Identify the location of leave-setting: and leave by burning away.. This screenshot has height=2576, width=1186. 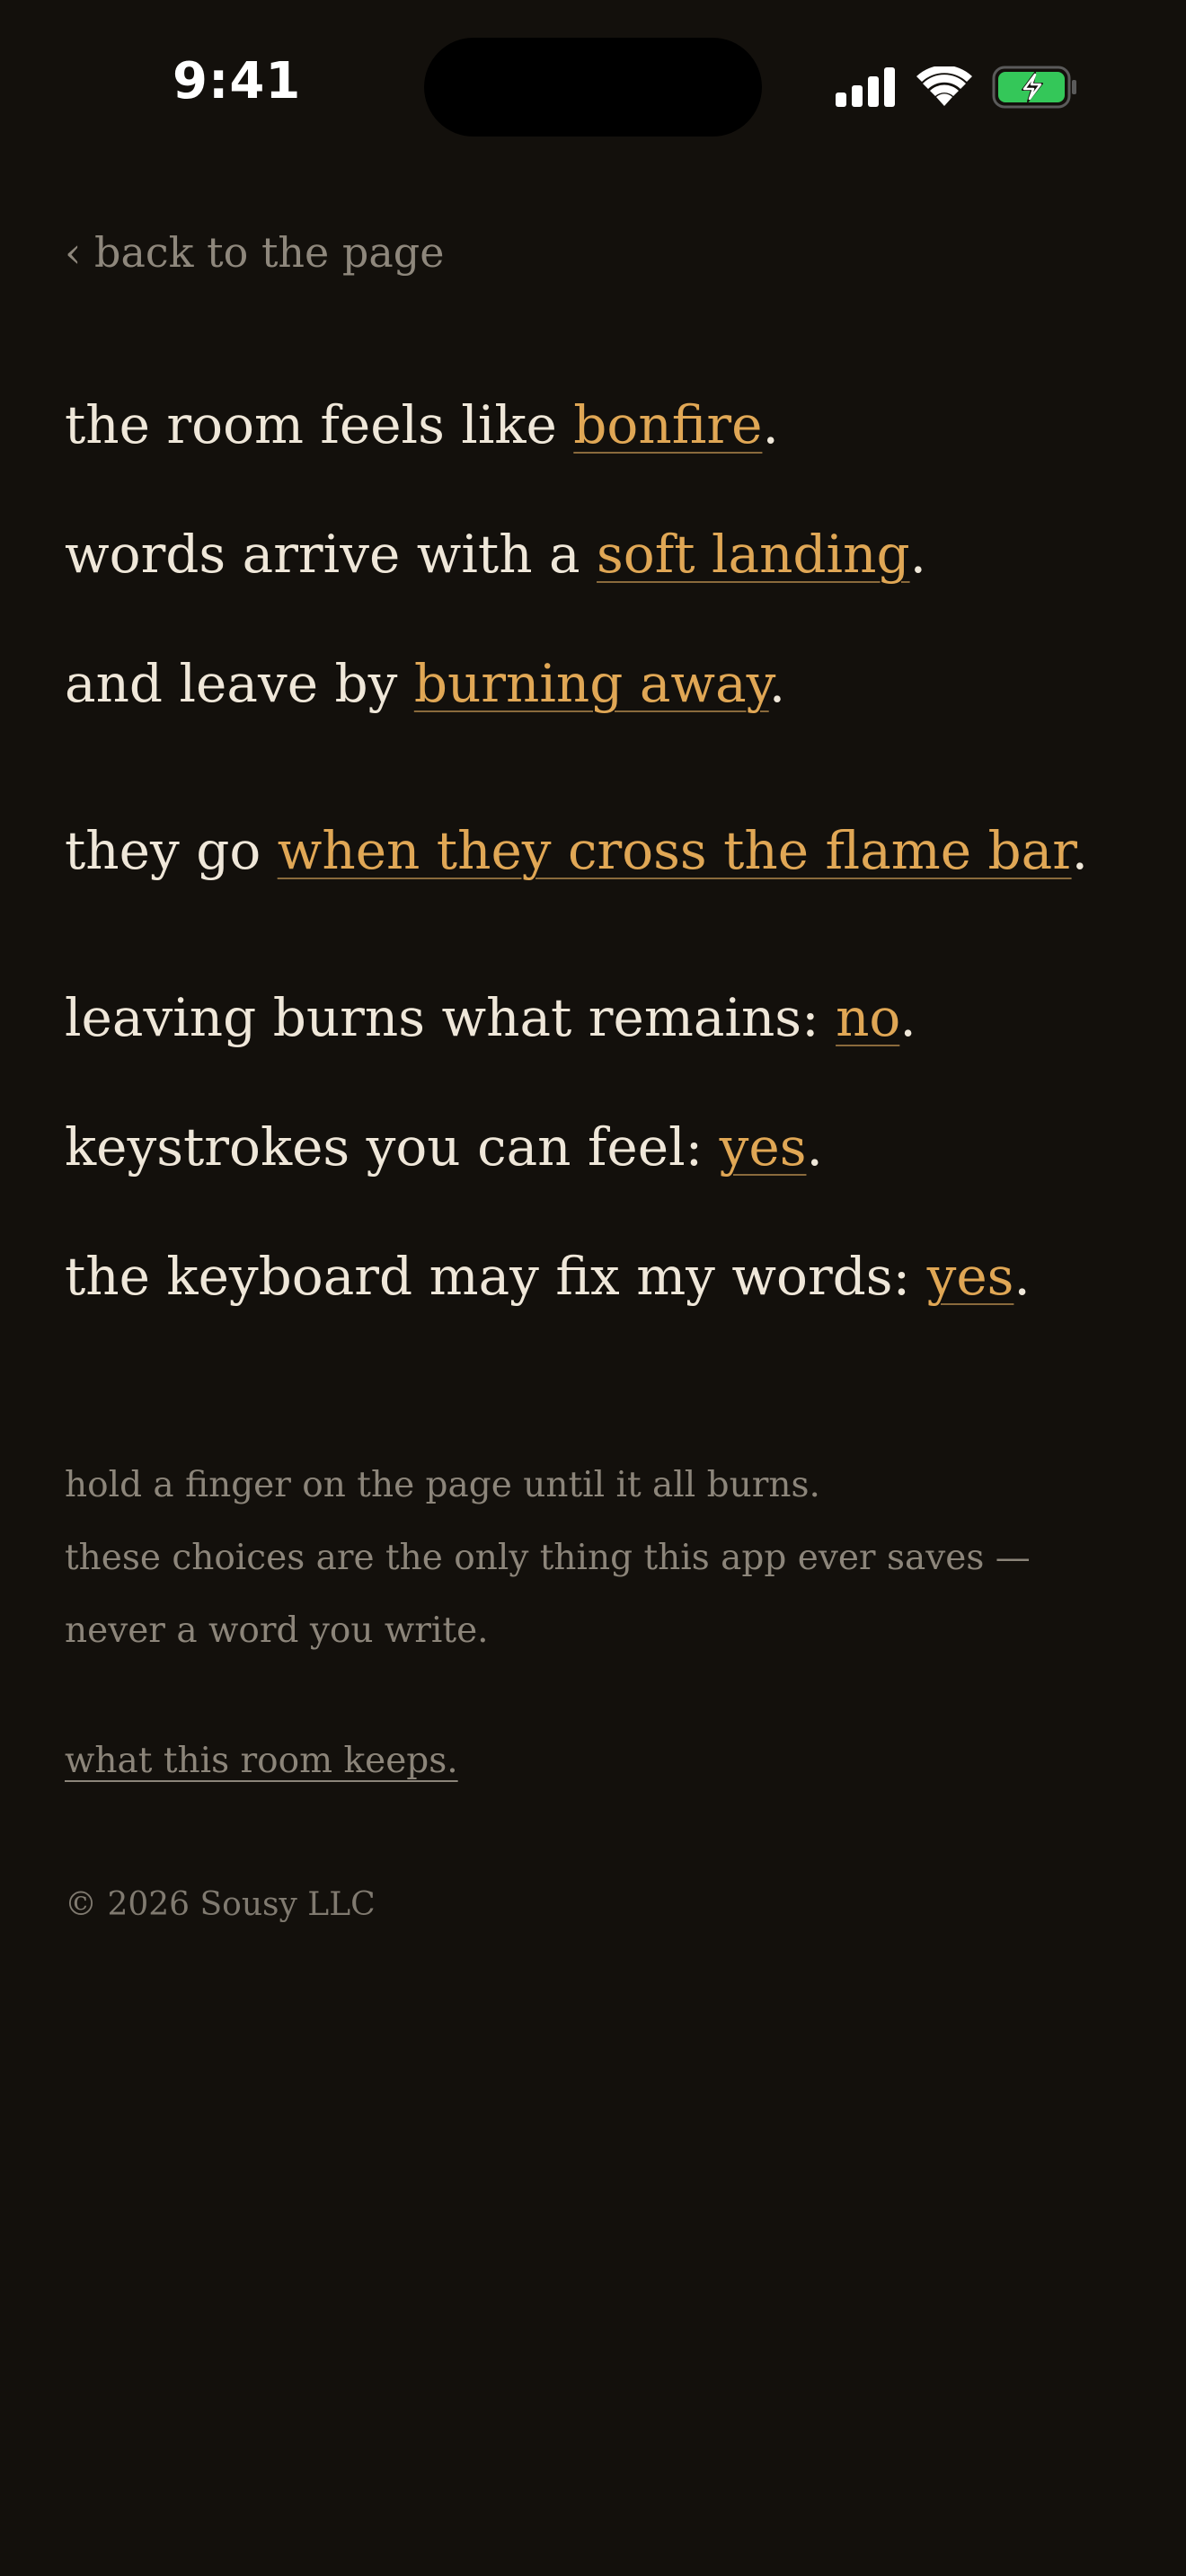
(425, 683).